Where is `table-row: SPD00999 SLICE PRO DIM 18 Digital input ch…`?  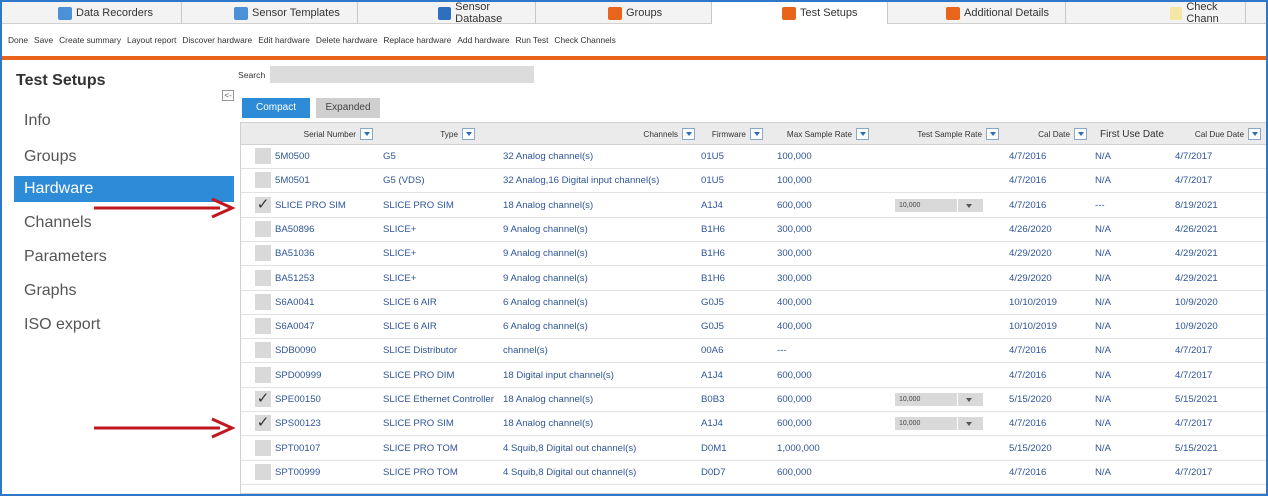
table-row: SPD00999 SLICE PRO DIM 18 Digital input ch… is located at coordinates (753, 376).